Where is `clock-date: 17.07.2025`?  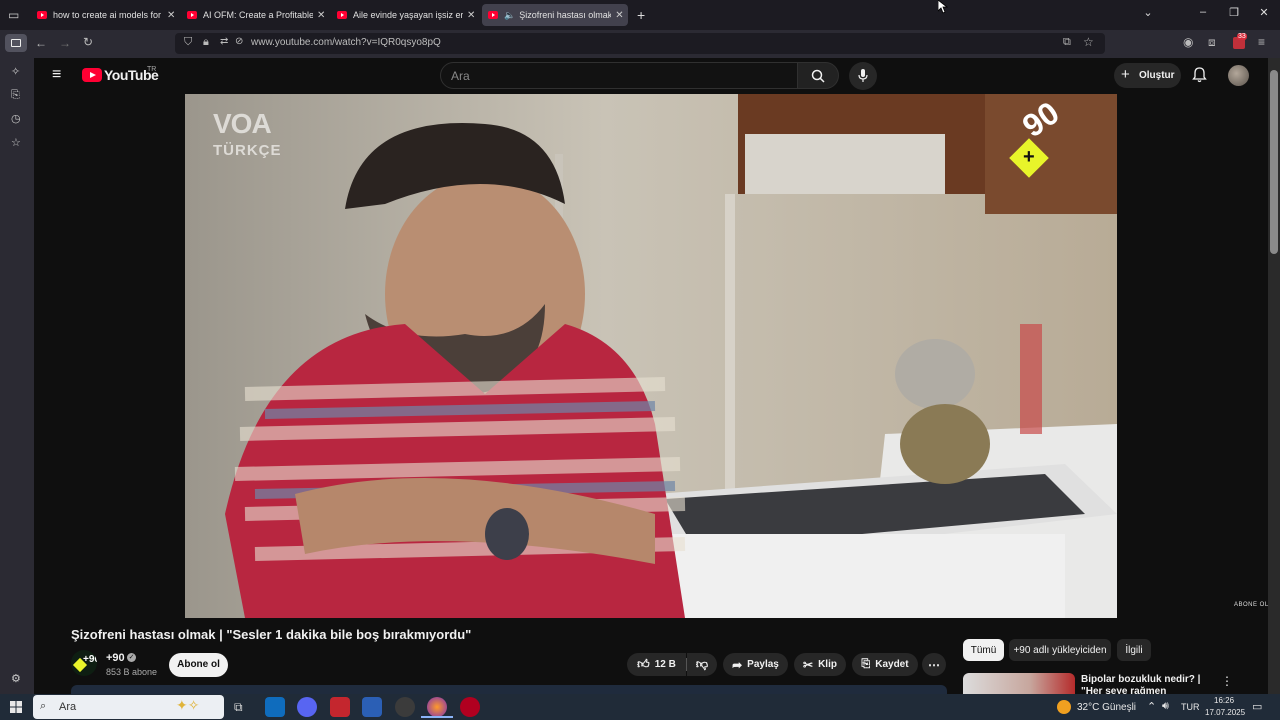
clock-date: 17.07.2025 is located at coordinates (1225, 712).